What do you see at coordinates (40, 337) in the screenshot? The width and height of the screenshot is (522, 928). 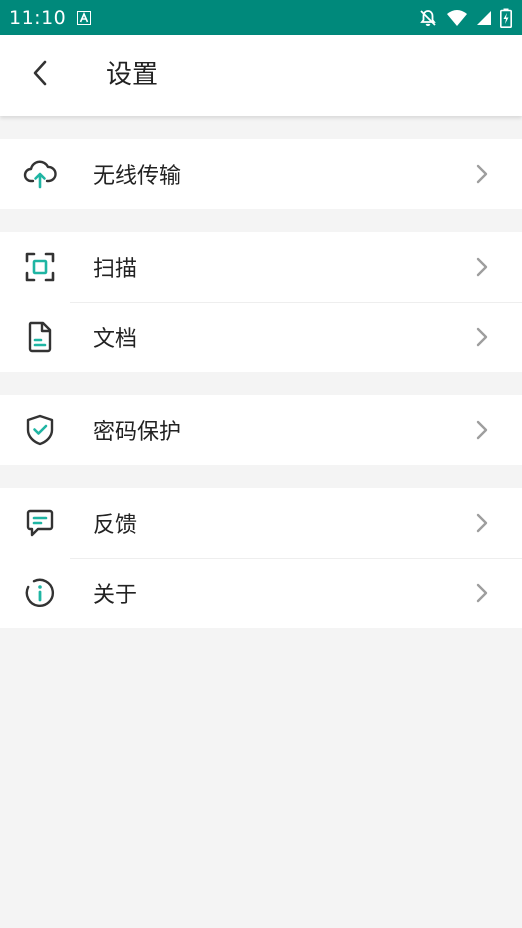 I see `document-icon` at bounding box center [40, 337].